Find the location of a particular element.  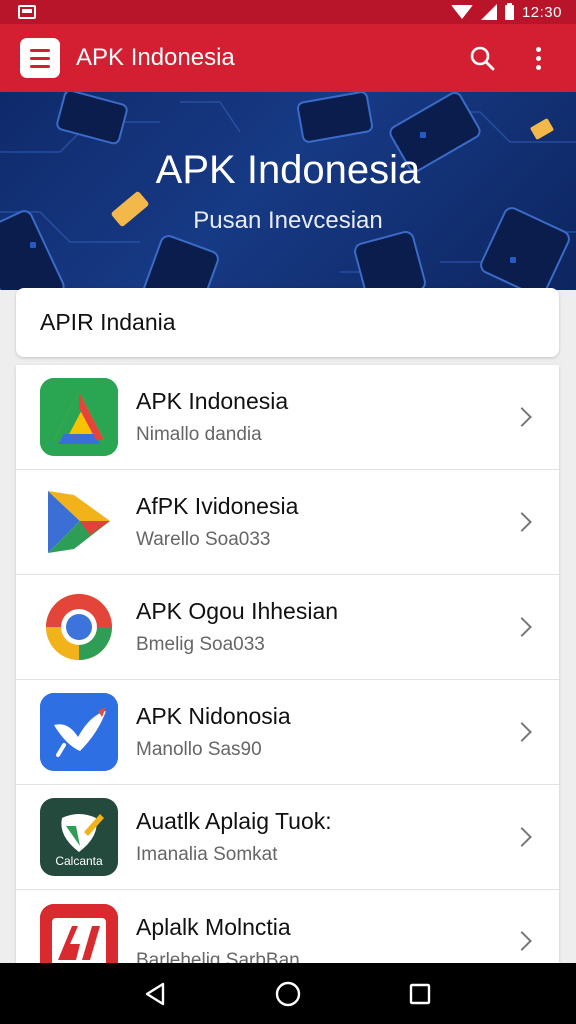

app-name: APK Ogou Ihhesian is located at coordinates (237, 611).